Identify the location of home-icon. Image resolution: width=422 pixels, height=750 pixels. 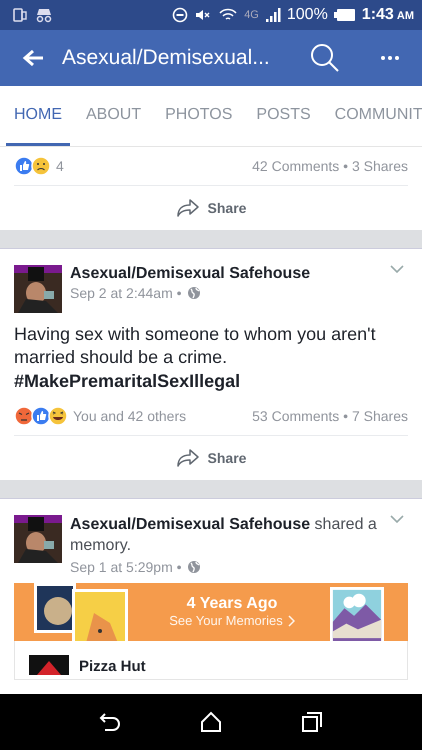
(211, 722).